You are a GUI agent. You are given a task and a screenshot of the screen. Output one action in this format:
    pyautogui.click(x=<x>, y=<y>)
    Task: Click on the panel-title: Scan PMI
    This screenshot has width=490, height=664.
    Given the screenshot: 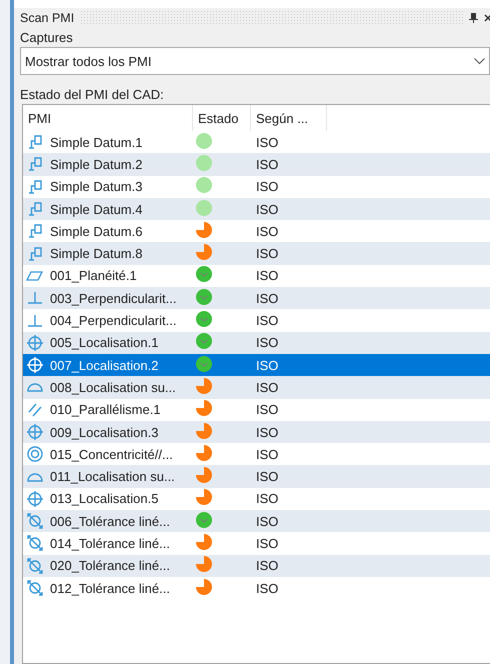 What is the action you would take?
    pyautogui.click(x=47, y=18)
    